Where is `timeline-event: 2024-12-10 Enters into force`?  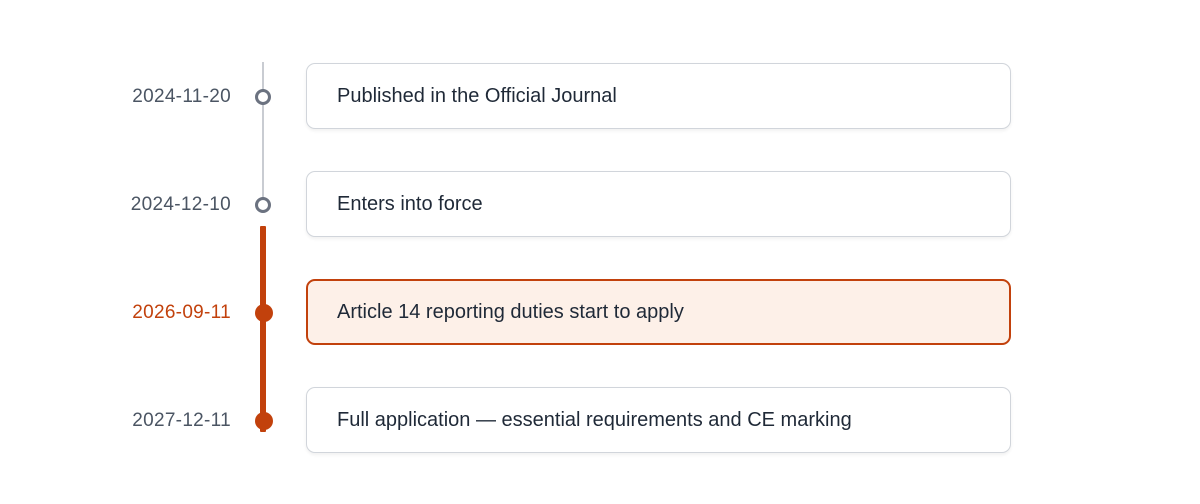
timeline-event: 2024-12-10 Enters into force is located at coordinates (600, 205).